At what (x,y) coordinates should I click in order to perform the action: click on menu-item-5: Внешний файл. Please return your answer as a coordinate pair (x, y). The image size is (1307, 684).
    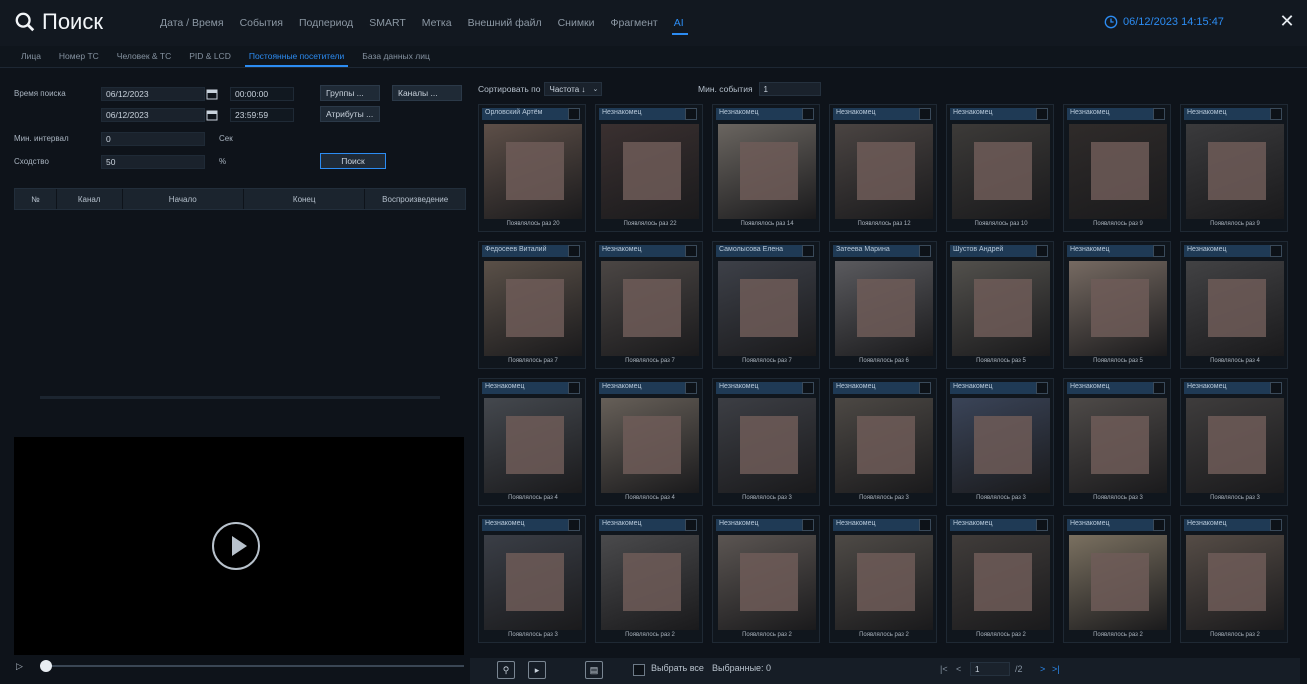
    Looking at the image, I should click on (505, 23).